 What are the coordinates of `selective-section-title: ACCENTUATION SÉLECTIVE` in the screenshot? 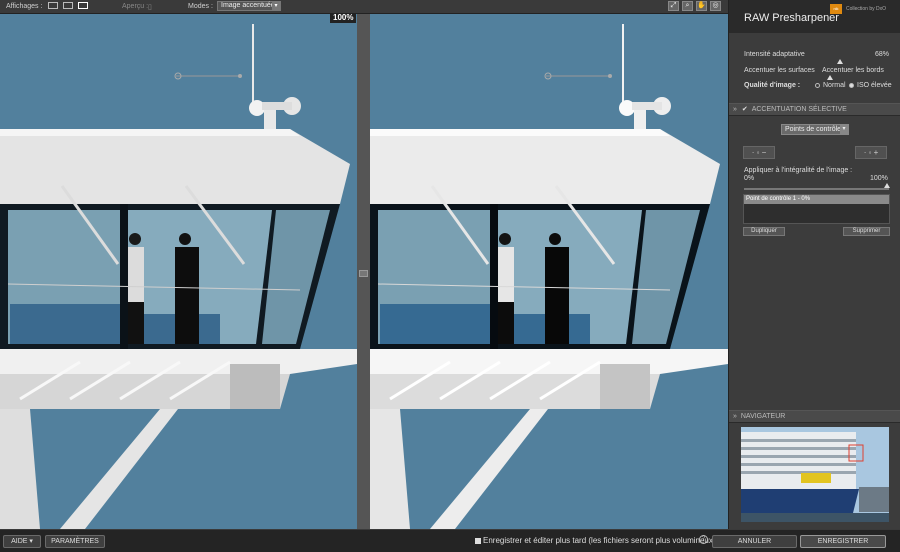 It's located at (799, 109).